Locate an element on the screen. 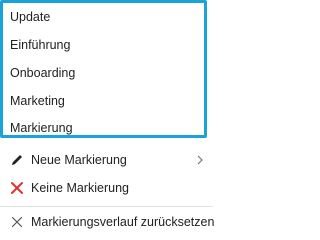  gallery-item-marketing: Marketing is located at coordinates (37, 101).